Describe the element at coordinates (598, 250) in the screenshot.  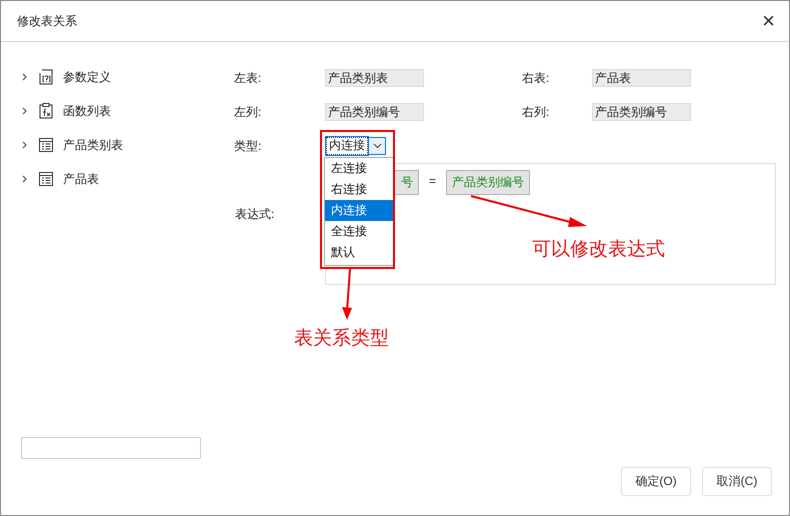
I see `annotation-text: 可以修改表达式` at that location.